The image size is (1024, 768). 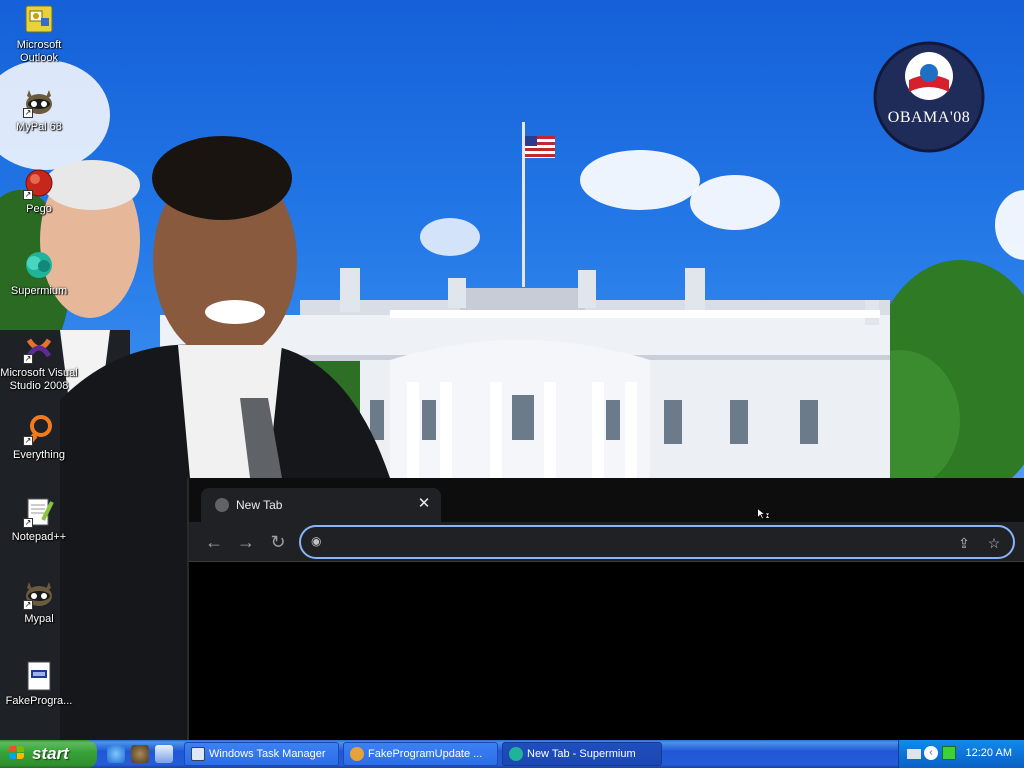 I want to click on desktop-icon-label: Pego, so click(x=39, y=209).